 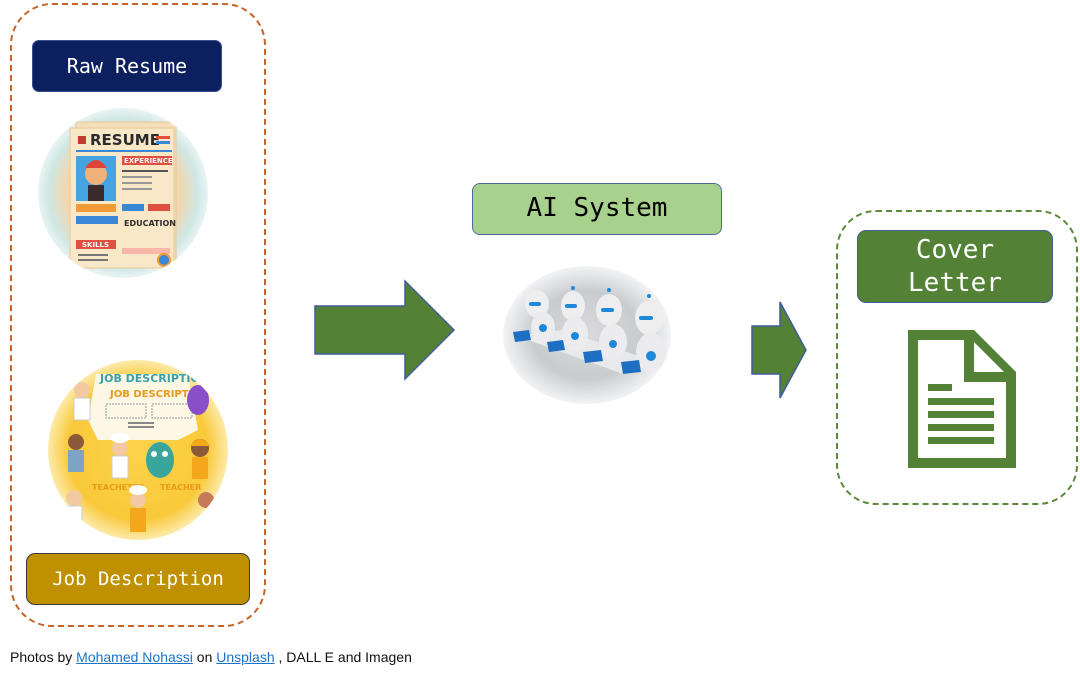 What do you see at coordinates (962, 399) in the screenshot?
I see `document-icon` at bounding box center [962, 399].